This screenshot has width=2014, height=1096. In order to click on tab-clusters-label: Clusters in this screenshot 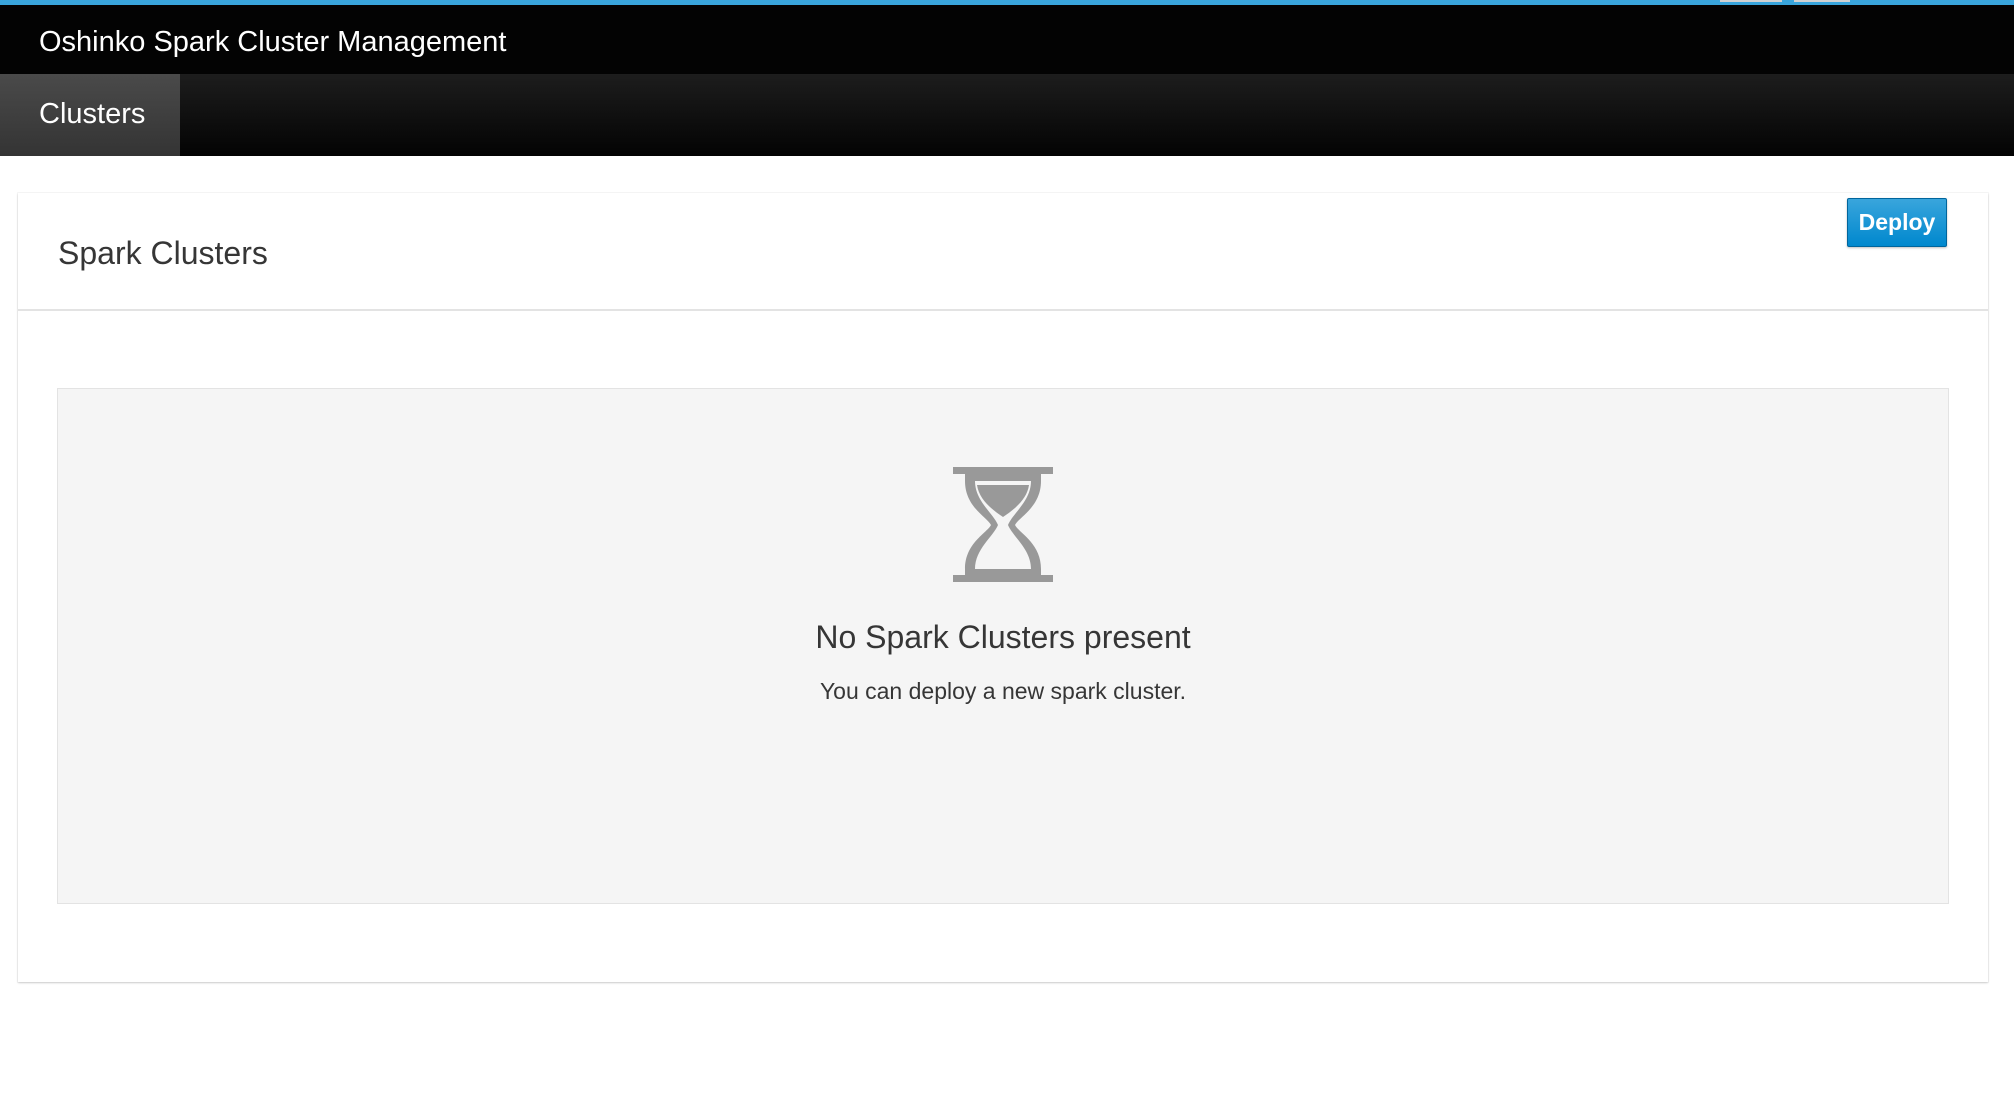, I will do `click(92, 114)`.